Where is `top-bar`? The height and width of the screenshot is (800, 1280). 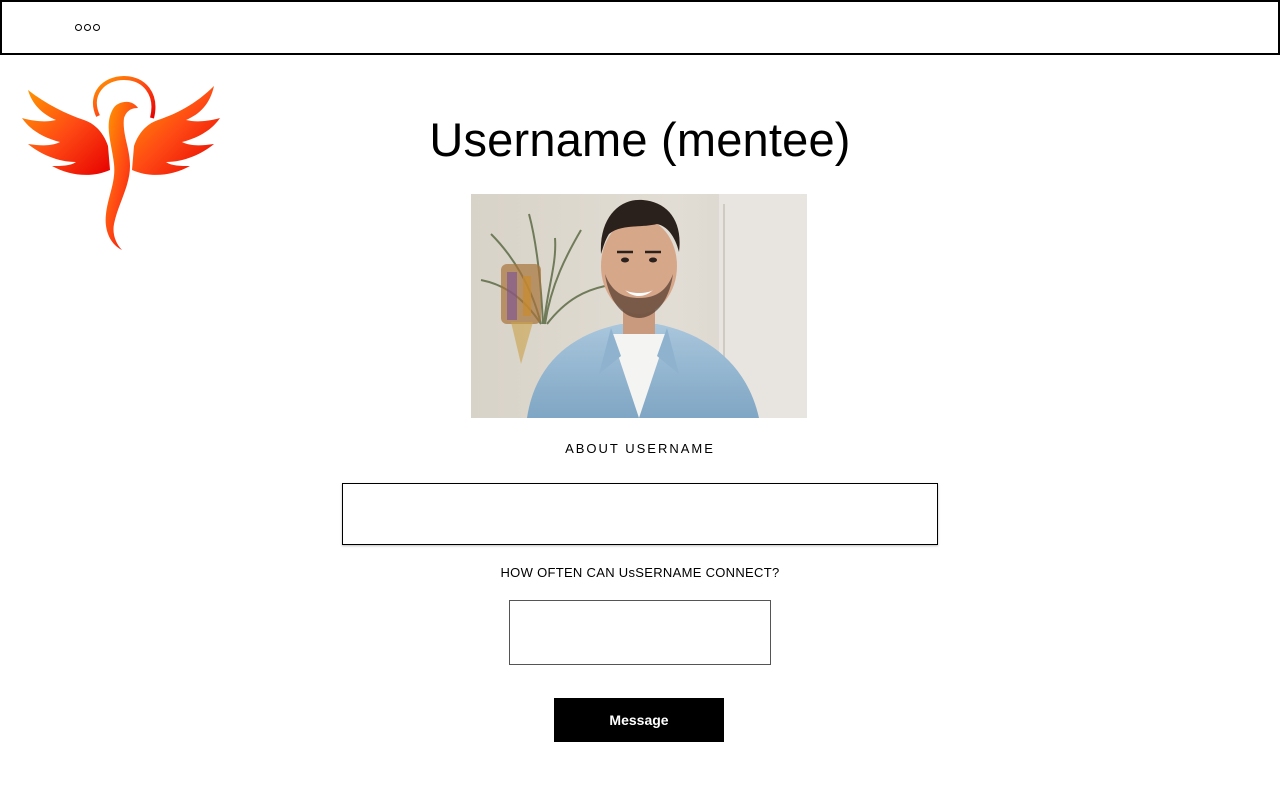 top-bar is located at coordinates (640, 27).